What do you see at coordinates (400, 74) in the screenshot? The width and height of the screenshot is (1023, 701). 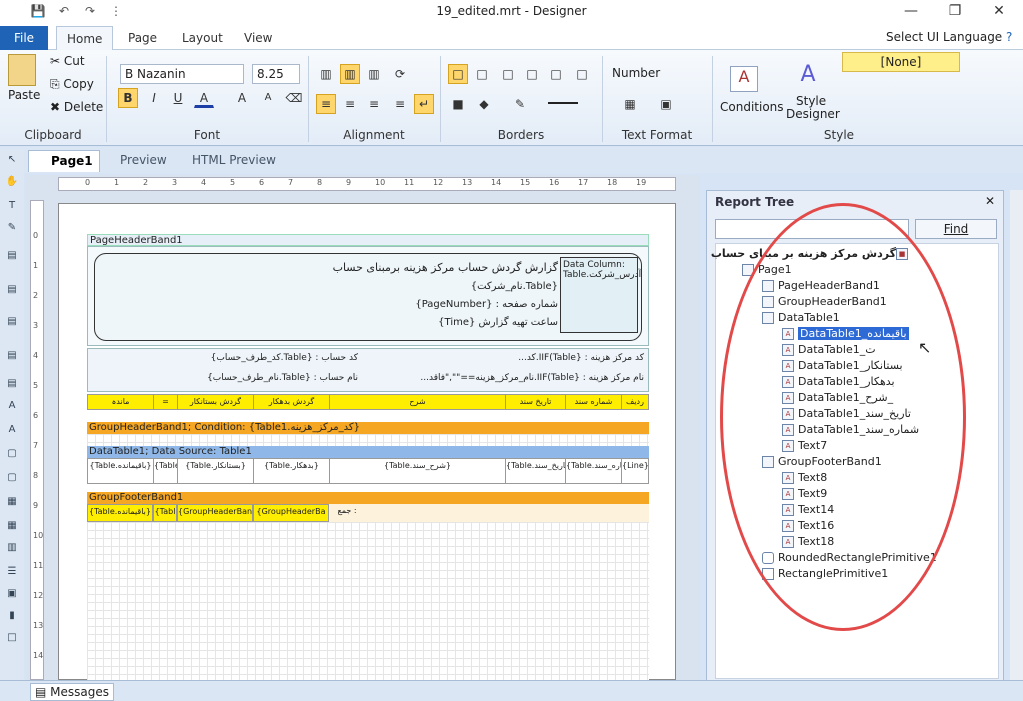 I see `rotate-icon: ⟳` at bounding box center [400, 74].